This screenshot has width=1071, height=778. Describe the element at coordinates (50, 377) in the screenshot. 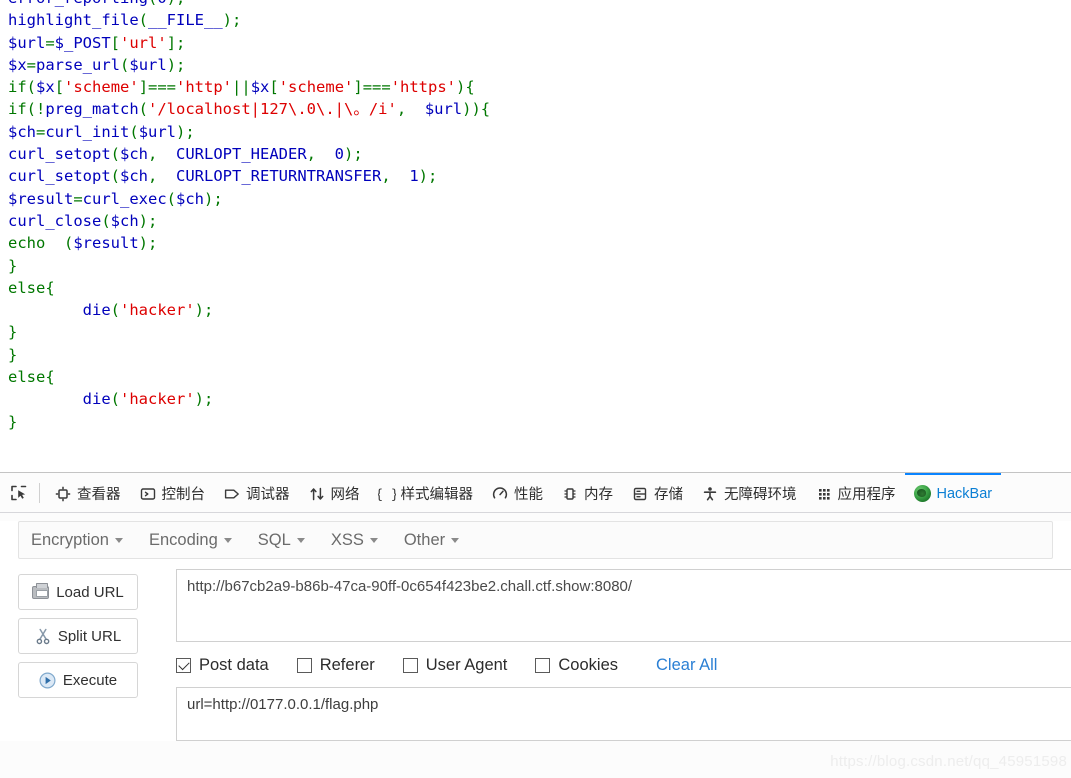

I see `code-token: {` at that location.